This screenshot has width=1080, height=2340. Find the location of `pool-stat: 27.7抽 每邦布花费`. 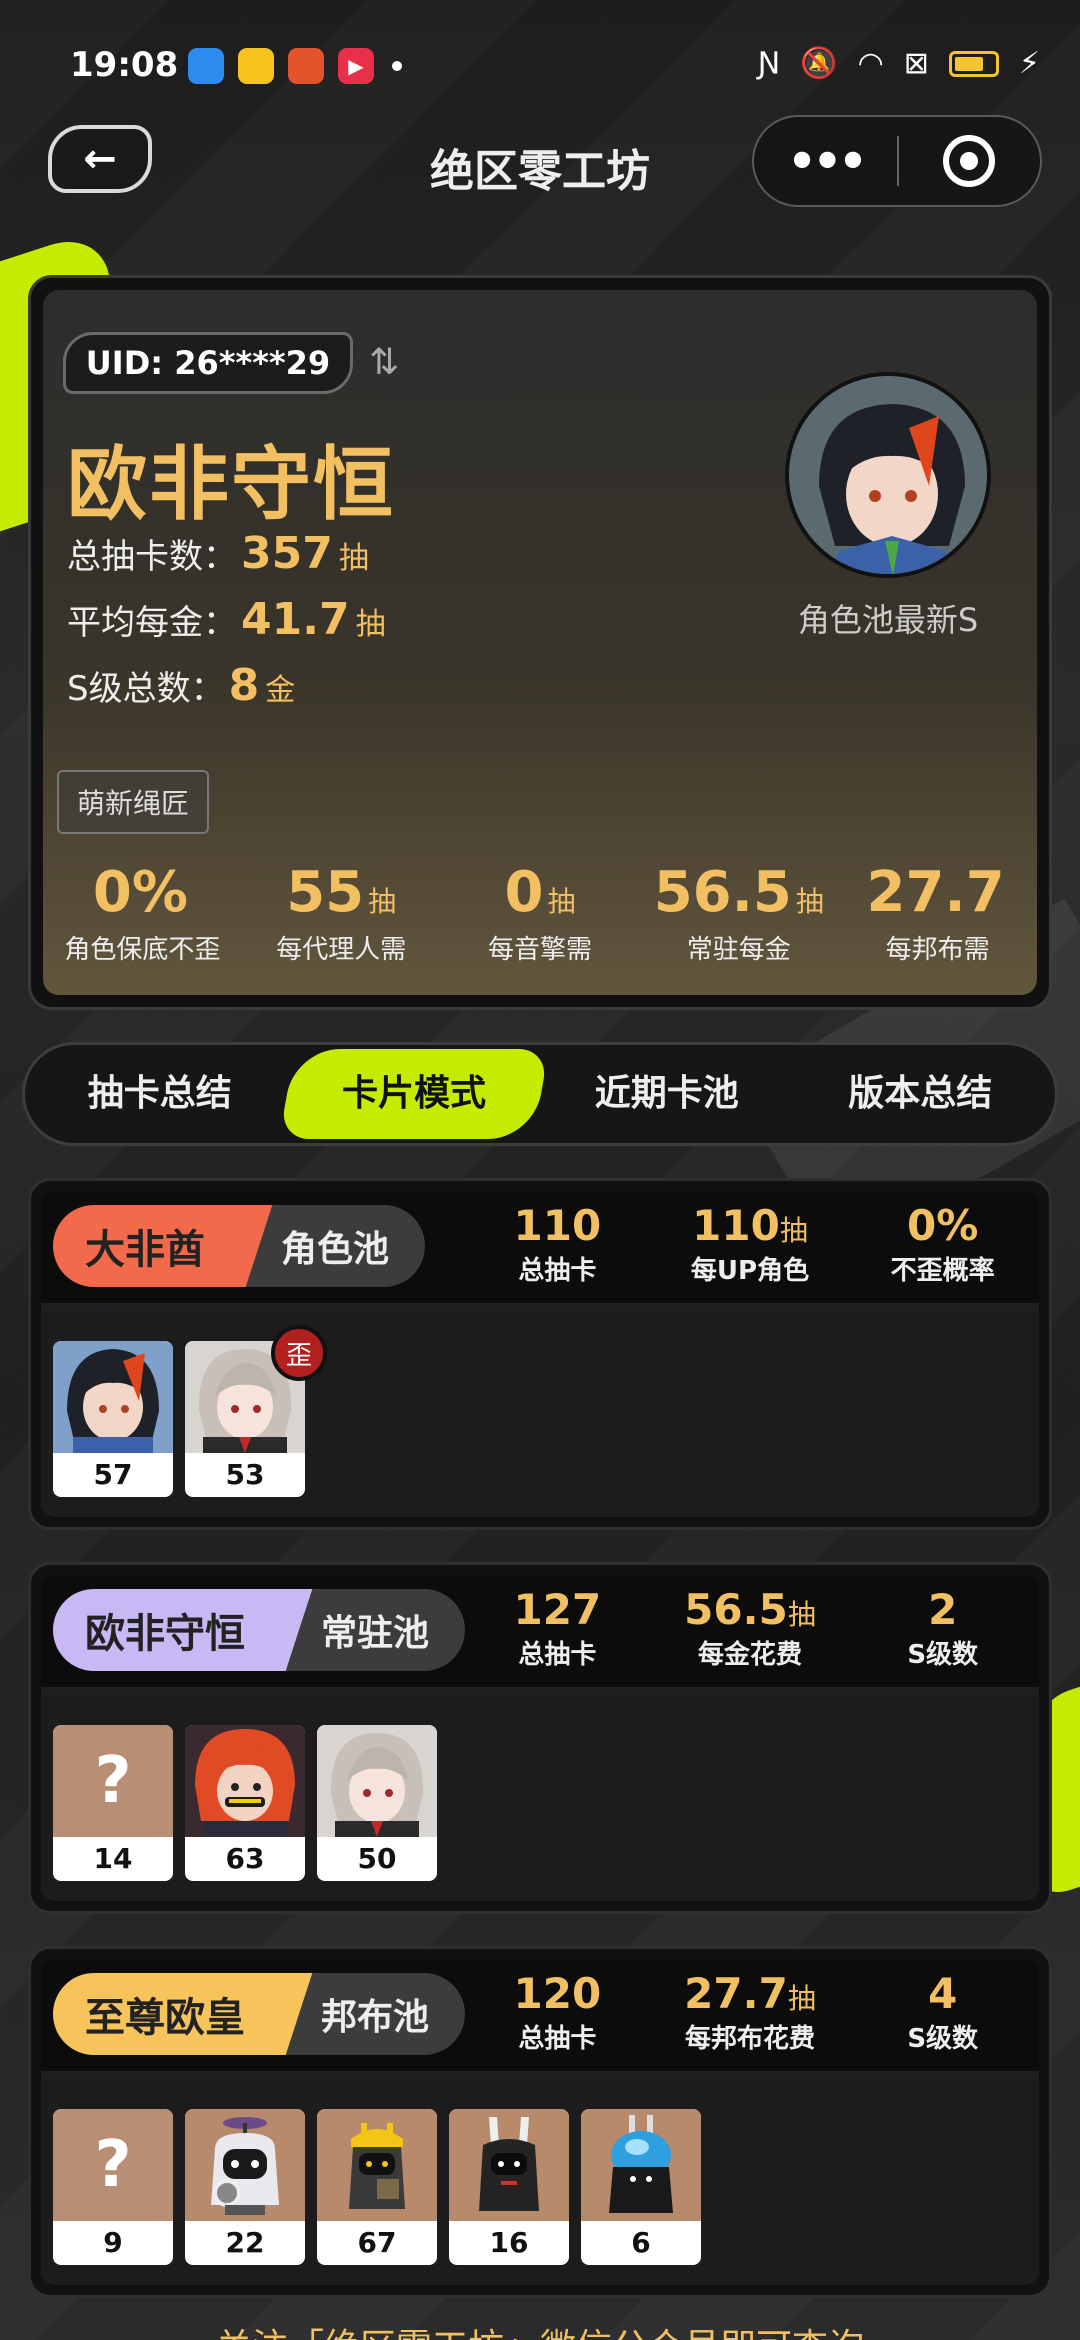

pool-stat: 27.7抽 每邦布花费 is located at coordinates (750, 2011).